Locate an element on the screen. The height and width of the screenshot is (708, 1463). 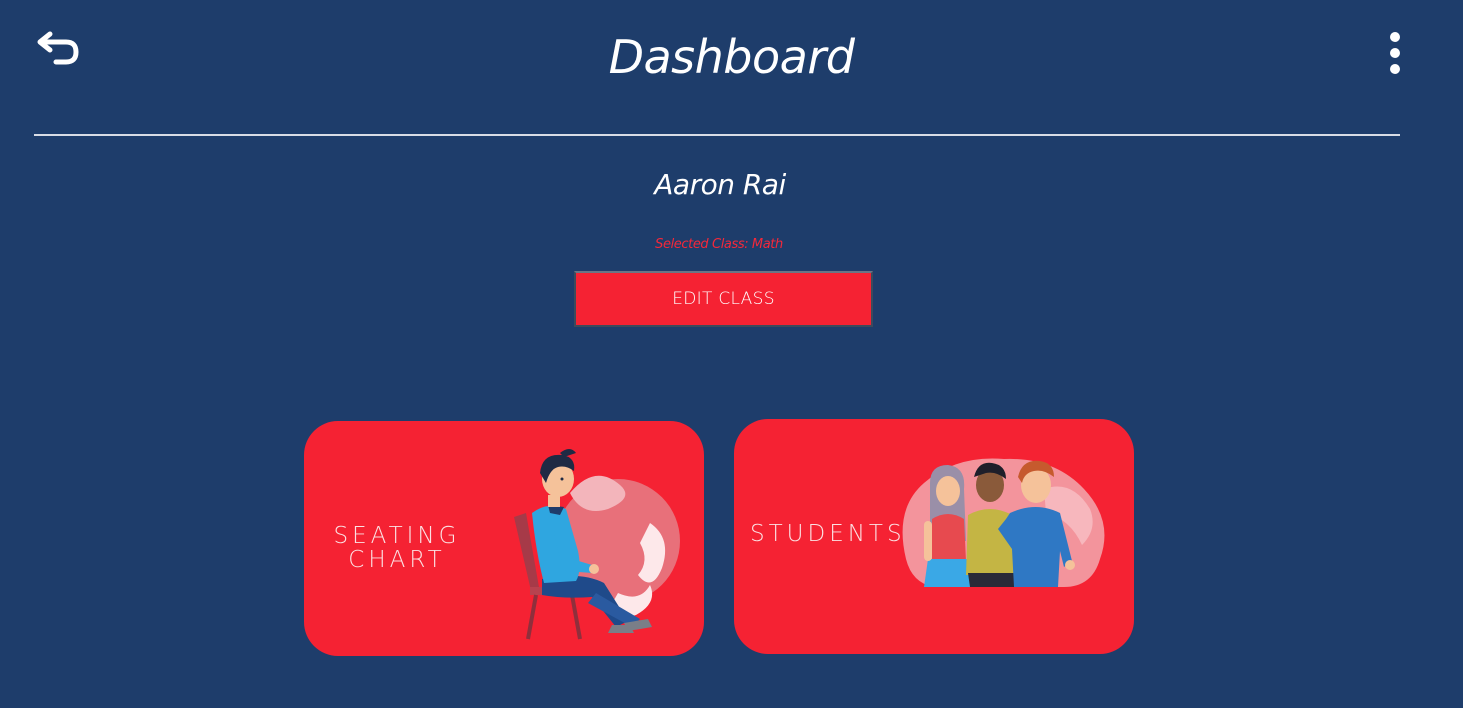
selected-class-label: Selected Class: Math is located at coordinates (719, 244).